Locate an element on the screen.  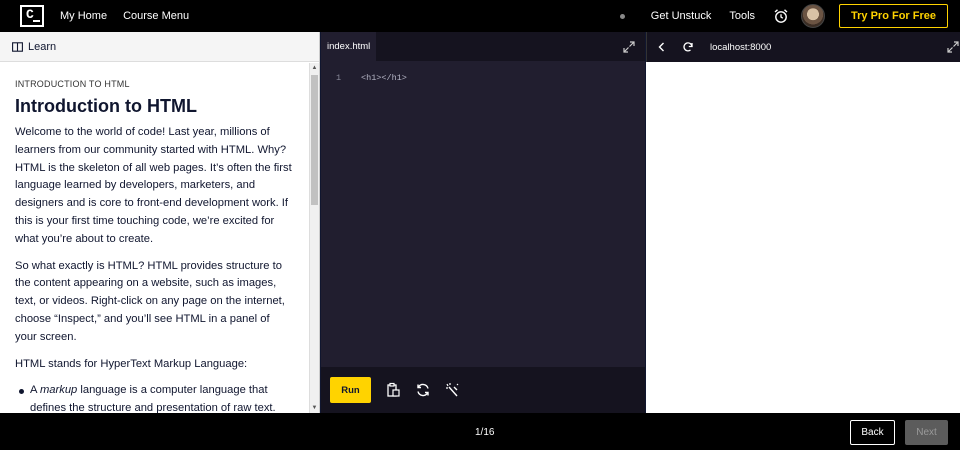
notification-dot-icon is located at coordinates (622, 16).